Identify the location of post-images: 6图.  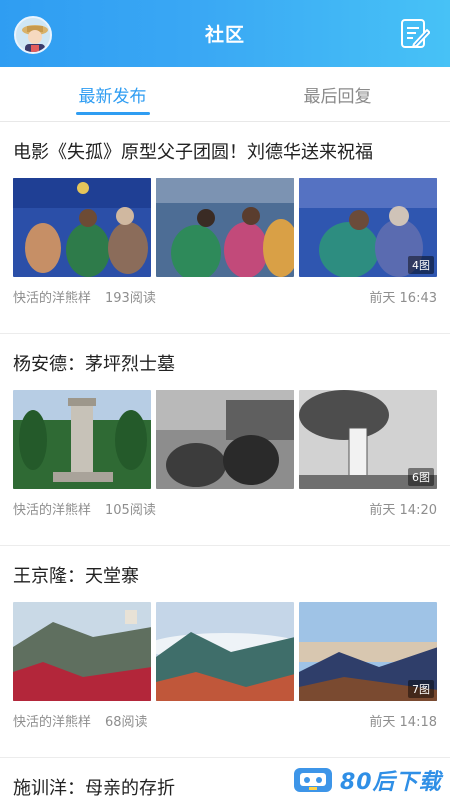
(225, 439).